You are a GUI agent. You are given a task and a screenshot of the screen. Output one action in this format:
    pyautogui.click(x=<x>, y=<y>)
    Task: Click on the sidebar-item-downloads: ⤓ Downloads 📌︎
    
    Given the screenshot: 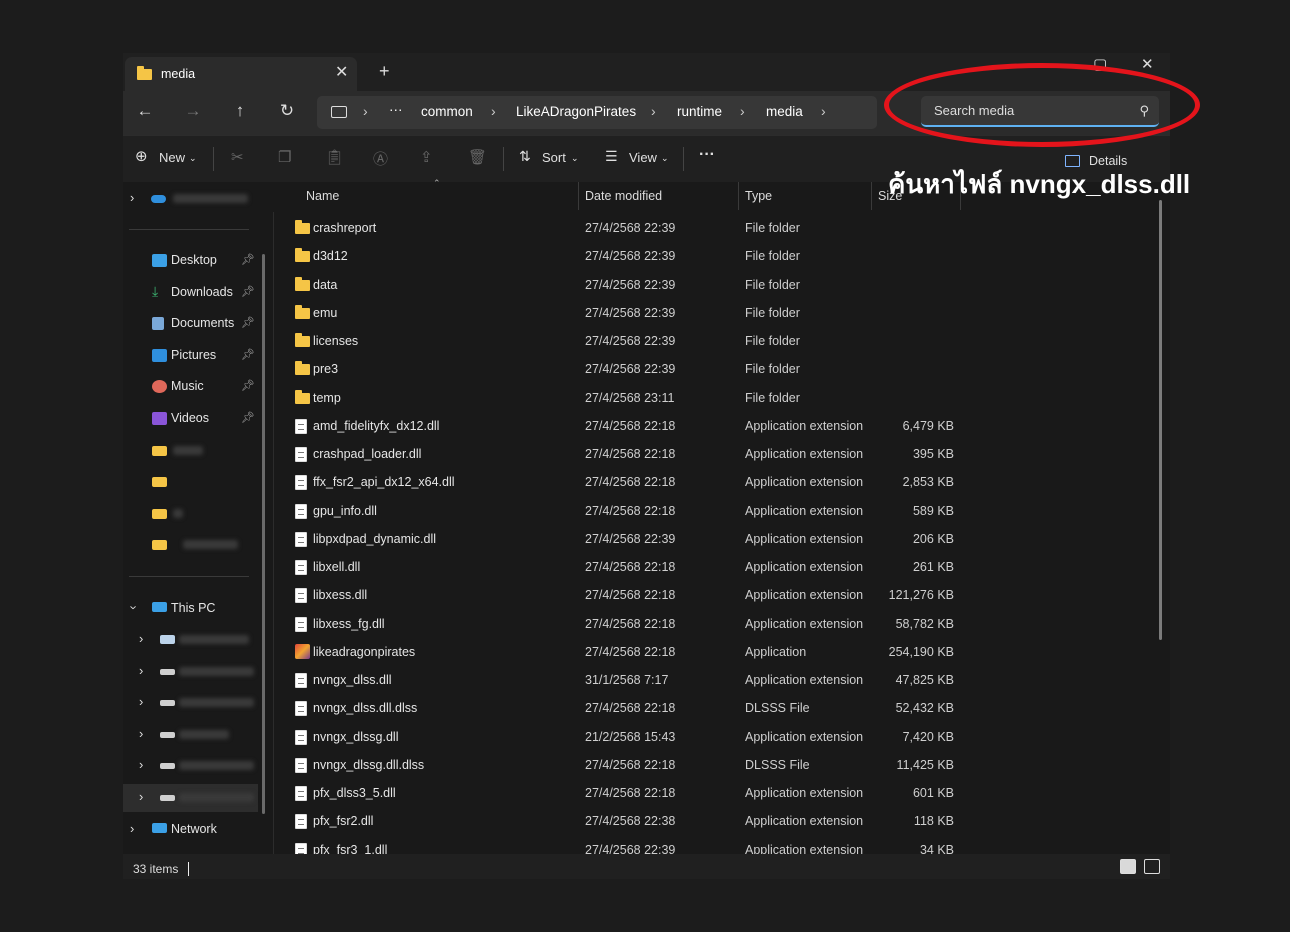 What is the action you would take?
    pyautogui.click(x=193, y=293)
    